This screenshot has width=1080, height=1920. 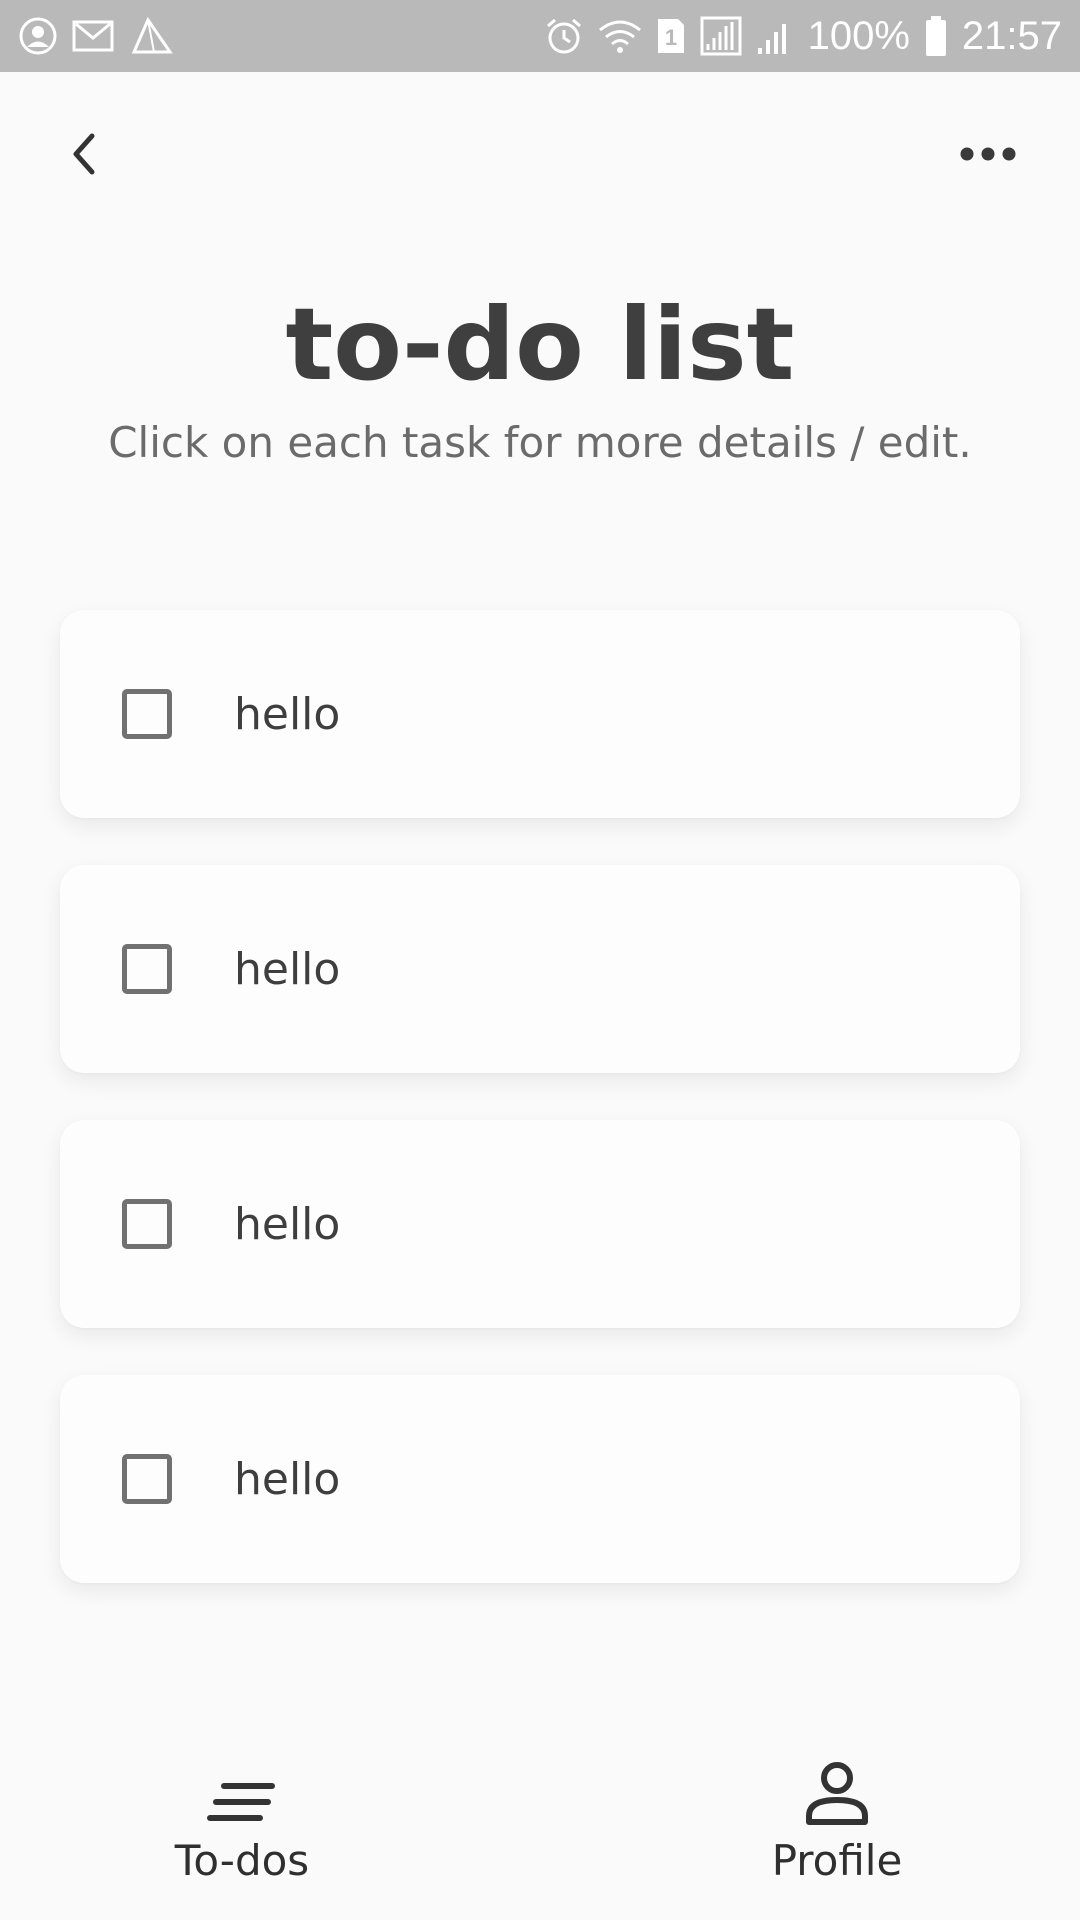 What do you see at coordinates (564, 36) in the screenshot?
I see `alarm-icon` at bounding box center [564, 36].